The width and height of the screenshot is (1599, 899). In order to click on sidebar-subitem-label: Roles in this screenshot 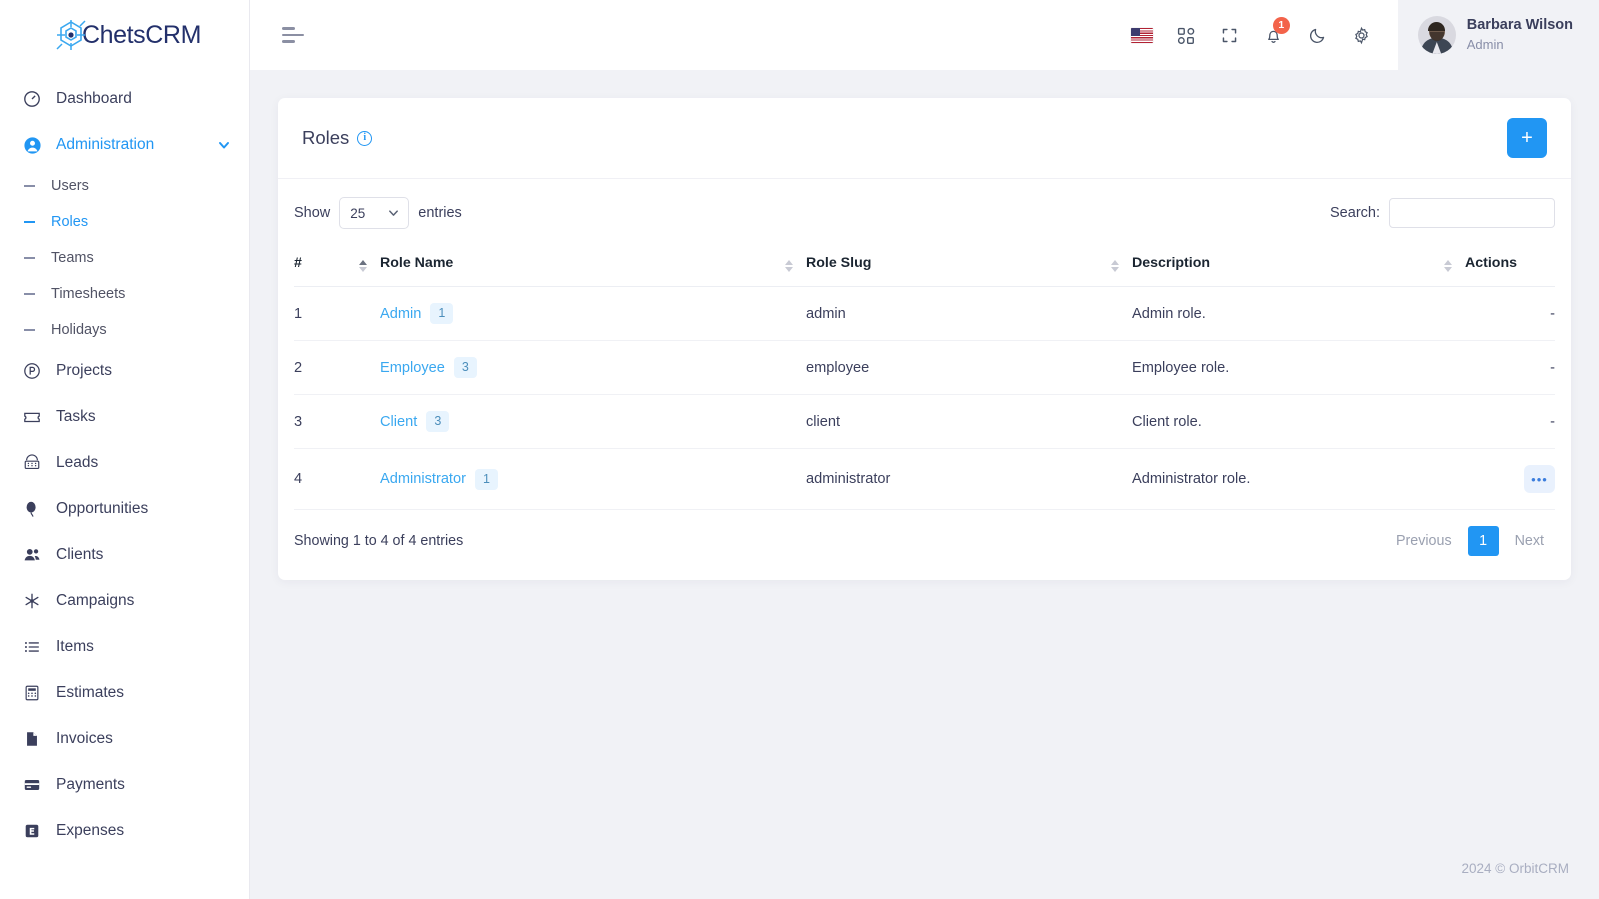, I will do `click(70, 222)`.